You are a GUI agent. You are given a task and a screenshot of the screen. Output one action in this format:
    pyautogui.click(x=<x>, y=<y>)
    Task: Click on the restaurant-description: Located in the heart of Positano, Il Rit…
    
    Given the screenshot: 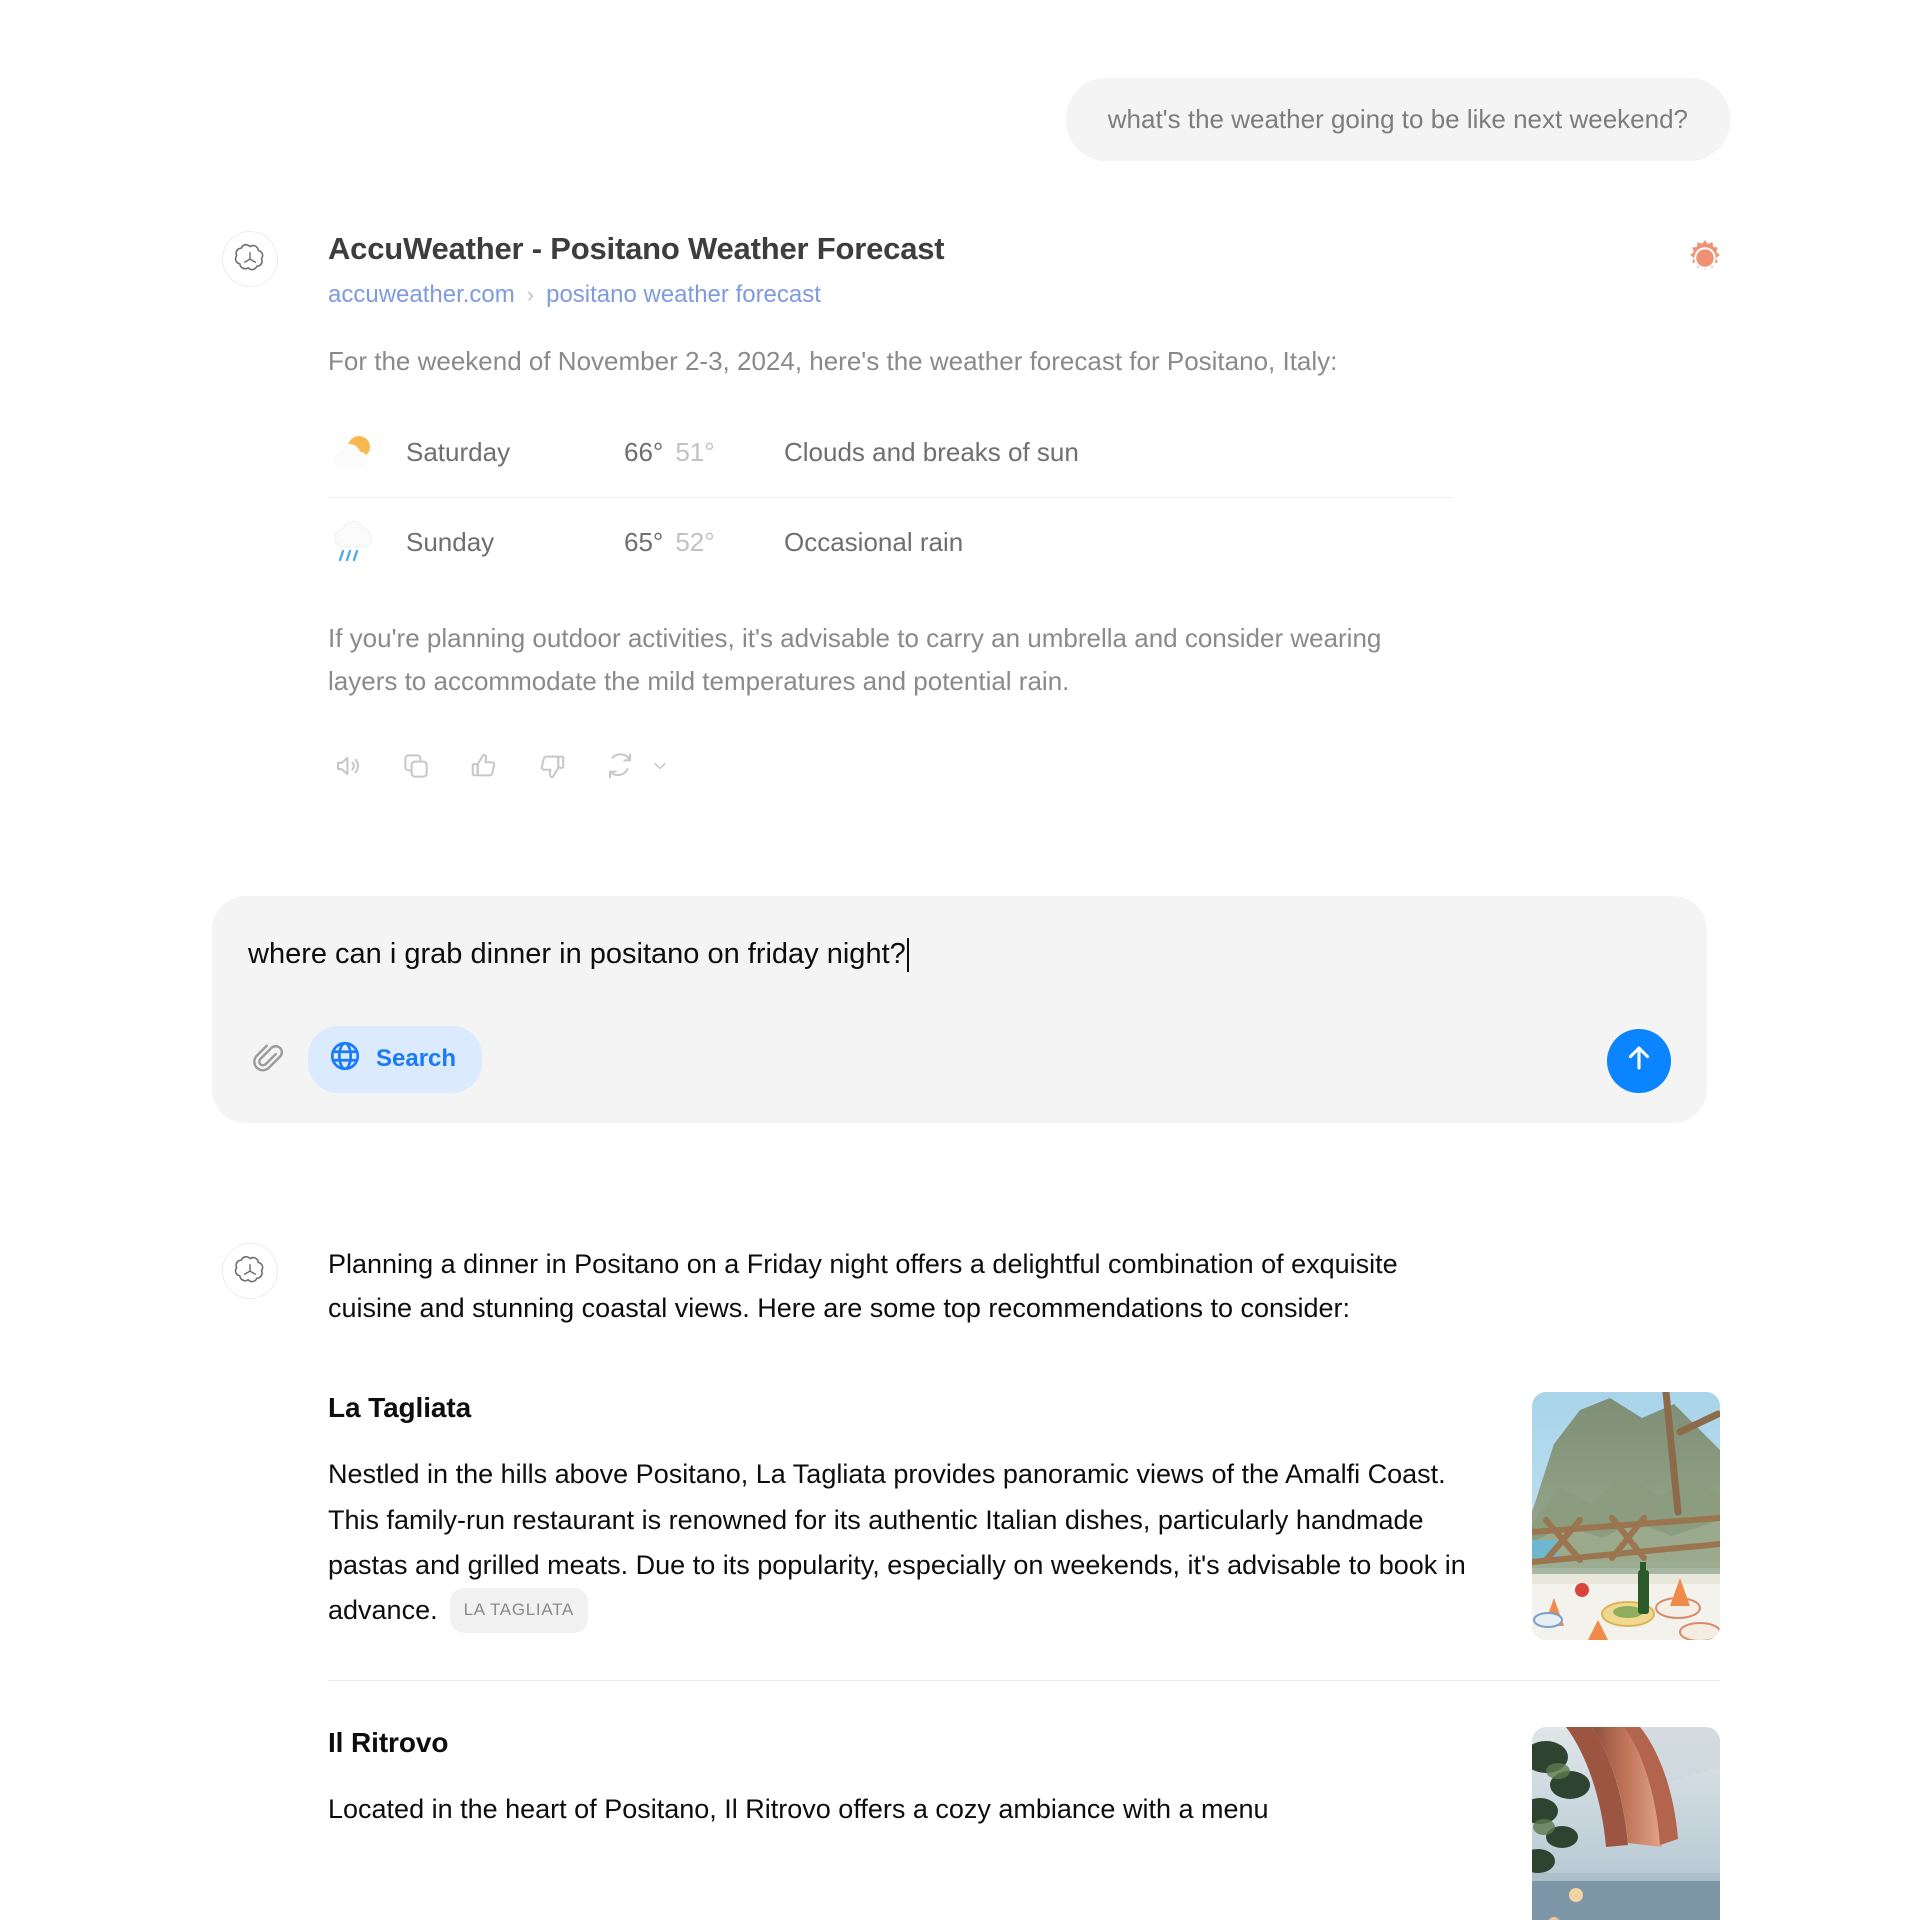 What is the action you would take?
    pyautogui.click(x=798, y=1809)
    